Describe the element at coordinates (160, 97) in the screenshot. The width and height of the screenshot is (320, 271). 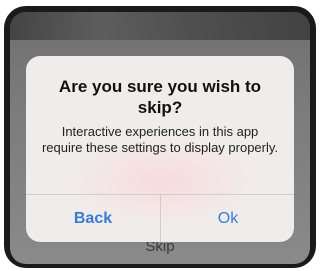
I see `alert-title: Are you sure you wish to skip?` at that location.